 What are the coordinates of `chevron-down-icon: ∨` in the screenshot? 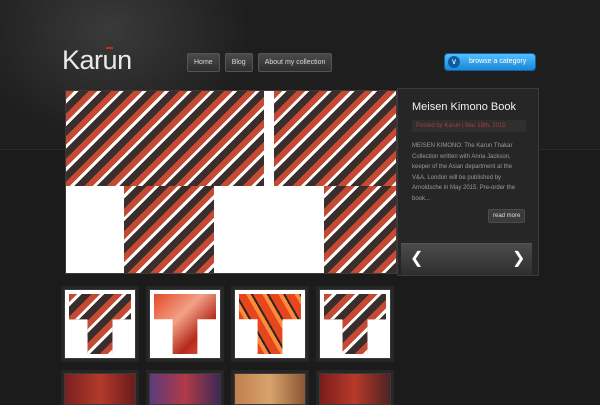 It's located at (454, 62).